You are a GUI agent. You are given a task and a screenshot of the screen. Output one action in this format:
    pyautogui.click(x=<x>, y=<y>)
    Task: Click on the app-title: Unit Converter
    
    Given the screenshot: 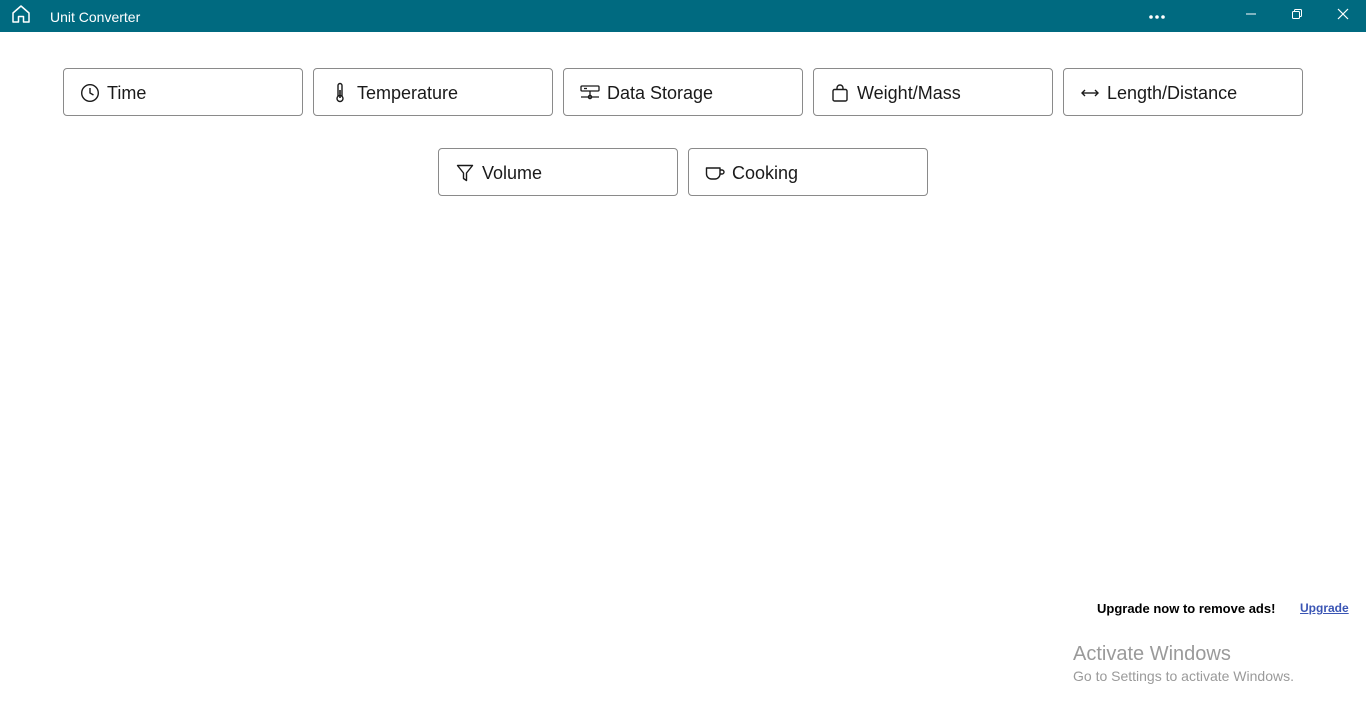 What is the action you would take?
    pyautogui.click(x=95, y=17)
    